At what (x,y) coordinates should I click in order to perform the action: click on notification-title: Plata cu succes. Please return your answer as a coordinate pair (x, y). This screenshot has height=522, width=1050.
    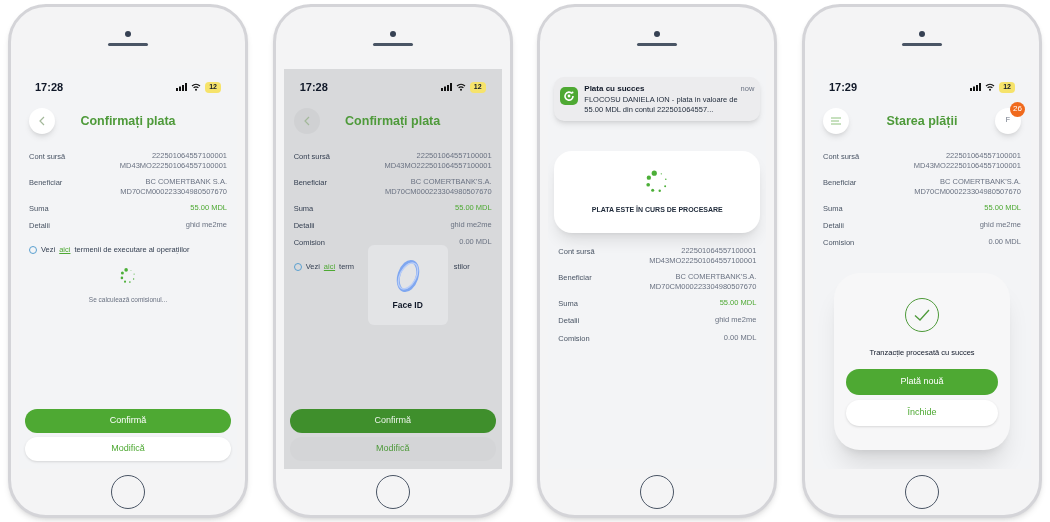
    Looking at the image, I should click on (614, 89).